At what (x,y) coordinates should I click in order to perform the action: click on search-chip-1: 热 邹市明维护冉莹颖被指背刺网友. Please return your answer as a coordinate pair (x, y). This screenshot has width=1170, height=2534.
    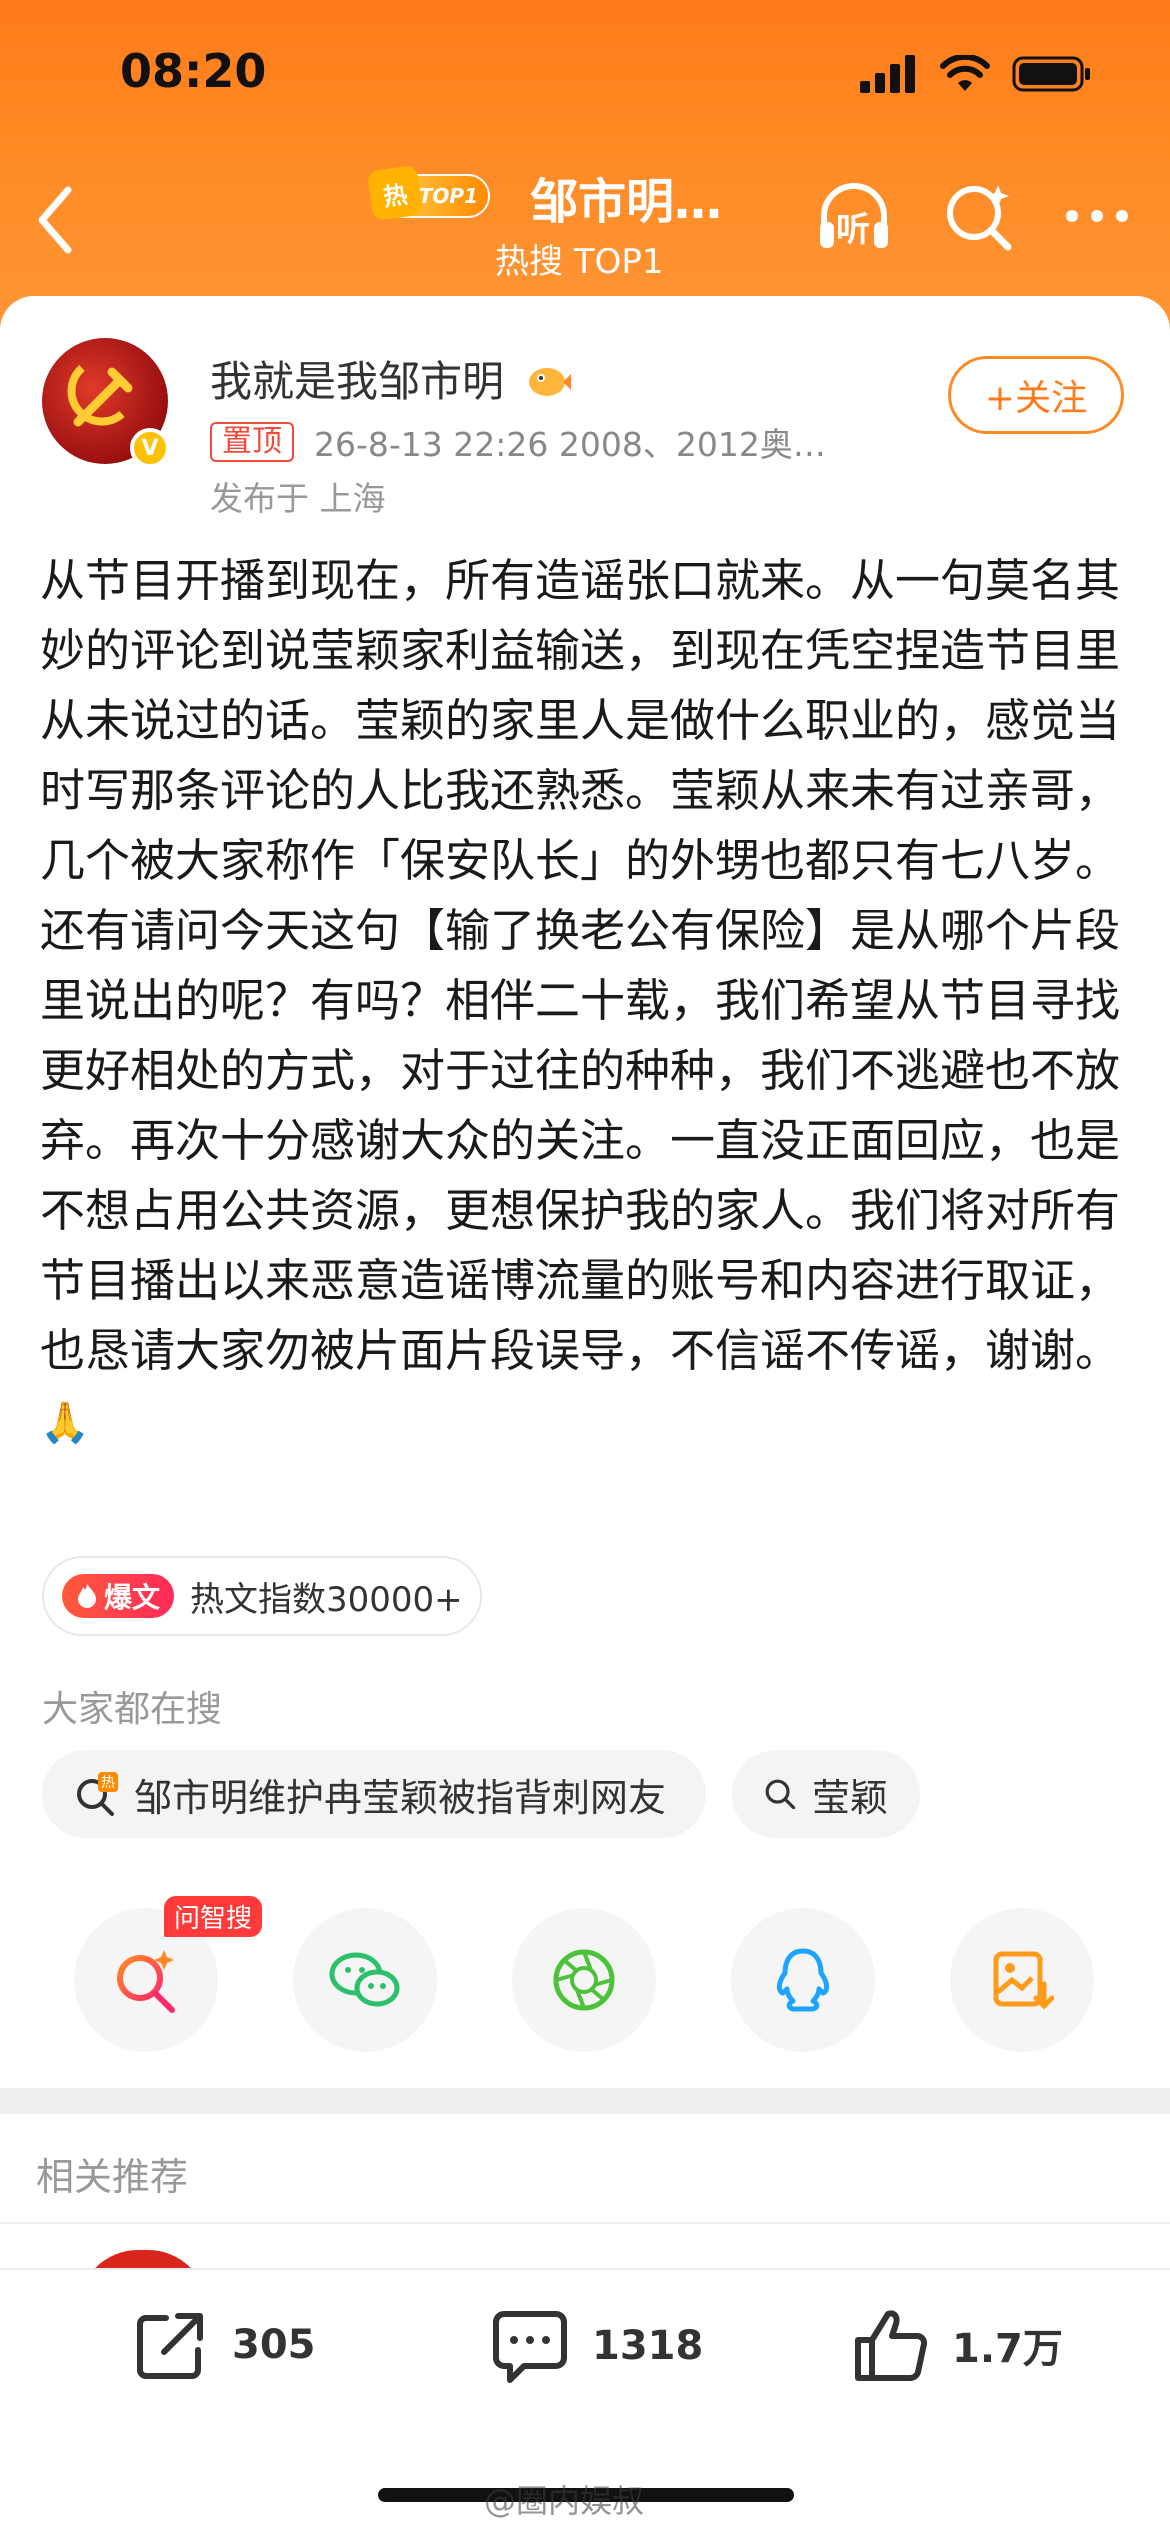
    Looking at the image, I should click on (374, 1794).